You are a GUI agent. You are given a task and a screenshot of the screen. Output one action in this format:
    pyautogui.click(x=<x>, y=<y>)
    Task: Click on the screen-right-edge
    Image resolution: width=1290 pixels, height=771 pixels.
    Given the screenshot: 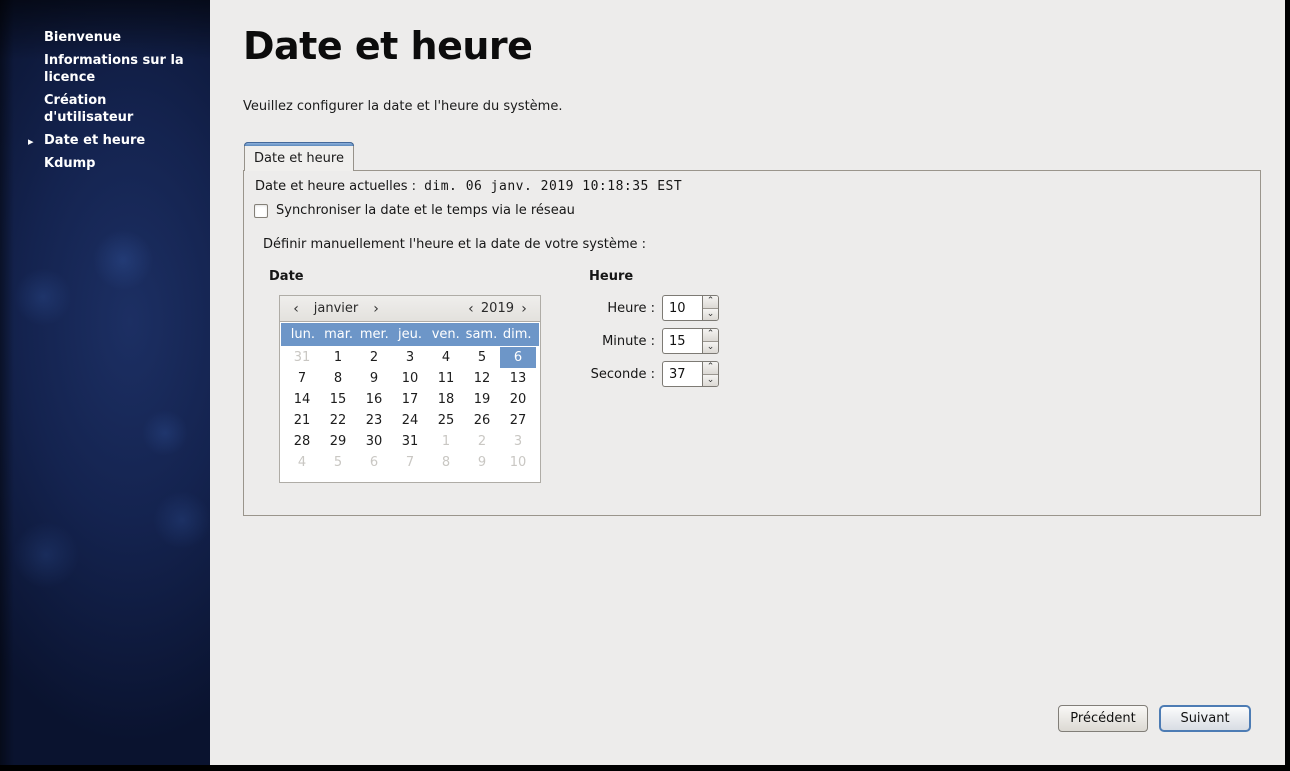 What is the action you would take?
    pyautogui.click(x=1287, y=385)
    